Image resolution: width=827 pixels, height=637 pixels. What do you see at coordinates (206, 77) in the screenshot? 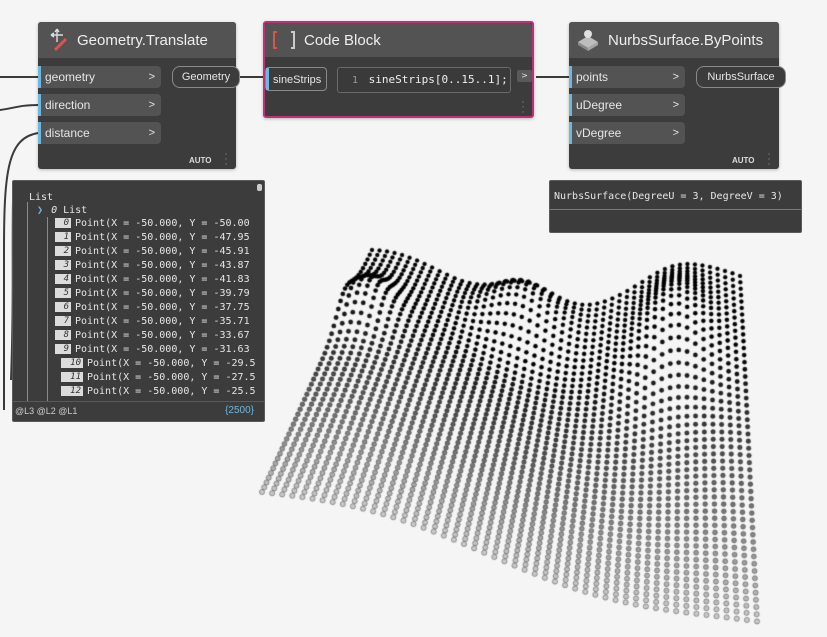
I see `output-port-geometry: Geometry` at bounding box center [206, 77].